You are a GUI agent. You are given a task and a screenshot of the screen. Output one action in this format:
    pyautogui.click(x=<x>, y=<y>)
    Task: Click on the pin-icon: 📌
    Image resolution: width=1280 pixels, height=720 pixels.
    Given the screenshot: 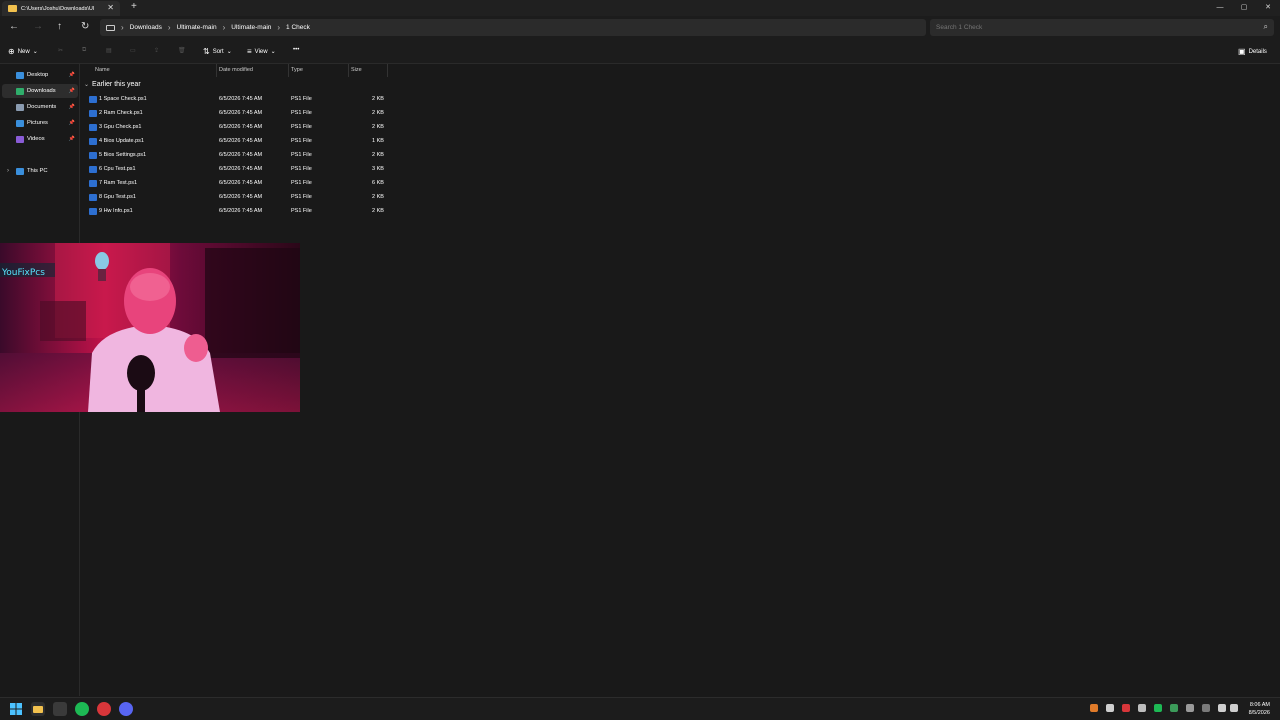 What is the action you would take?
    pyautogui.click(x=71, y=91)
    